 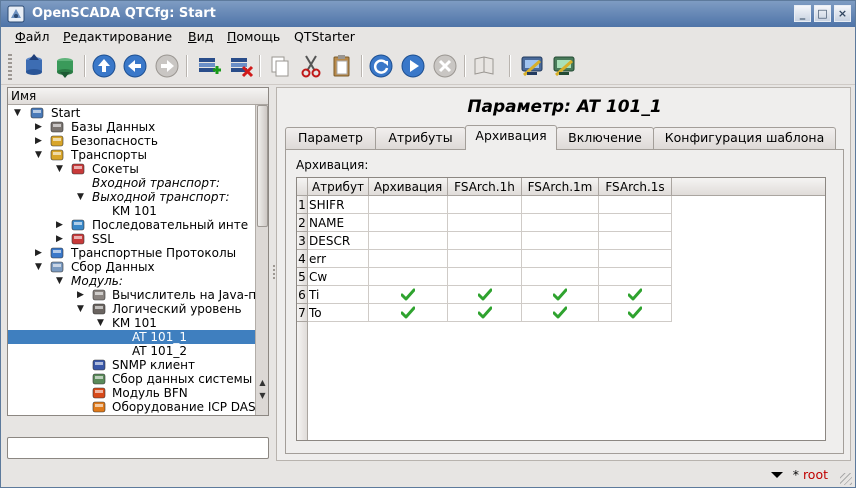 What do you see at coordinates (338, 295) in the screenshot?
I see `attribute-cell: Ti` at bounding box center [338, 295].